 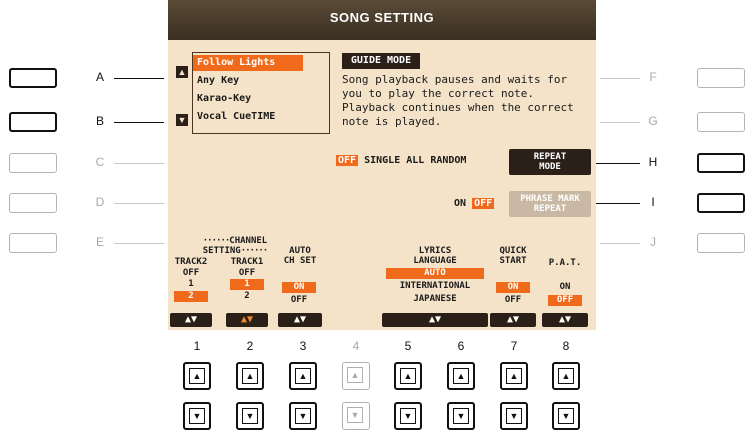 What do you see at coordinates (653, 202) in the screenshot?
I see `side-label-i: I` at bounding box center [653, 202].